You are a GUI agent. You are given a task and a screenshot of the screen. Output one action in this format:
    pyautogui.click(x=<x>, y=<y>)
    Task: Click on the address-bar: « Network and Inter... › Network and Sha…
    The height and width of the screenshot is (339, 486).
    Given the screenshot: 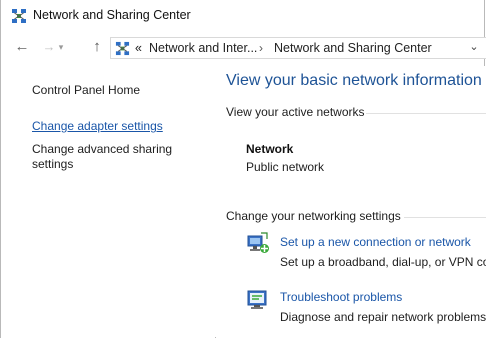 What is the action you would take?
    pyautogui.click(x=298, y=48)
    